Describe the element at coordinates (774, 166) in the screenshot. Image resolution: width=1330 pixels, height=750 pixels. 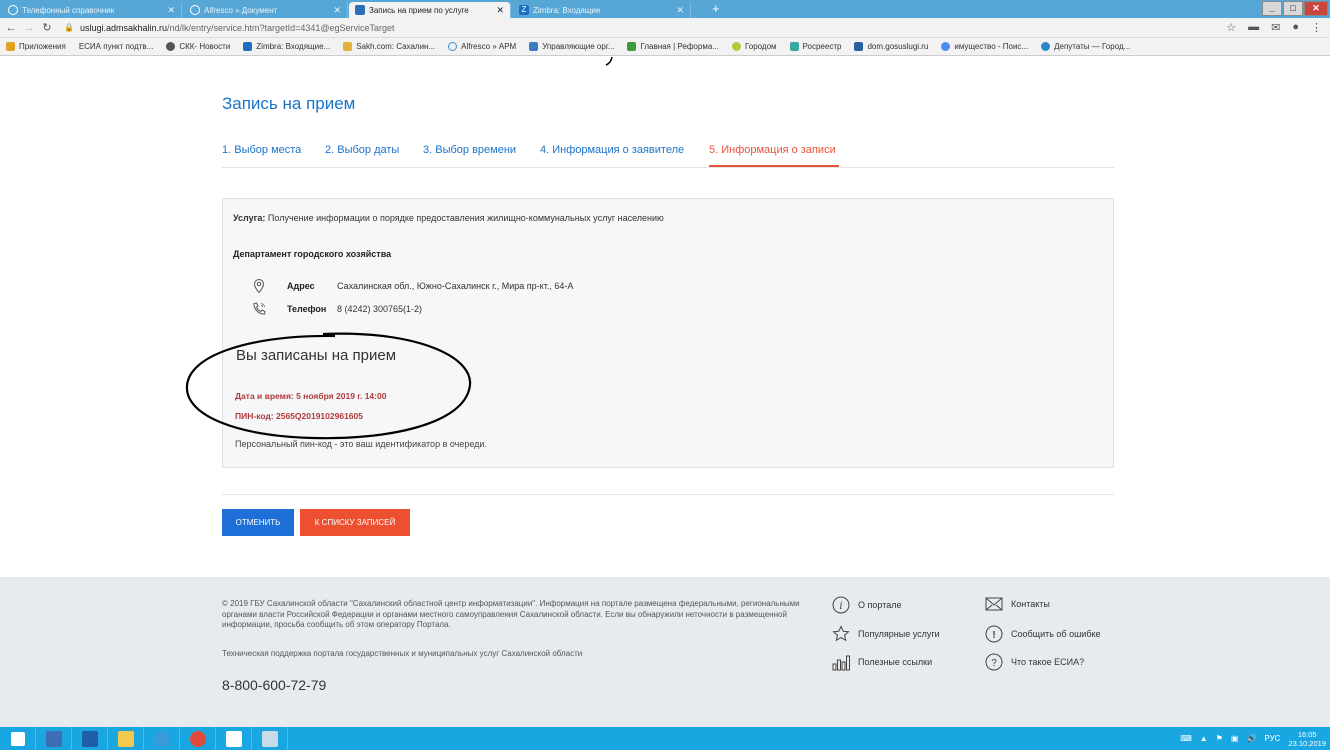
I see `active-step-indicator` at that location.